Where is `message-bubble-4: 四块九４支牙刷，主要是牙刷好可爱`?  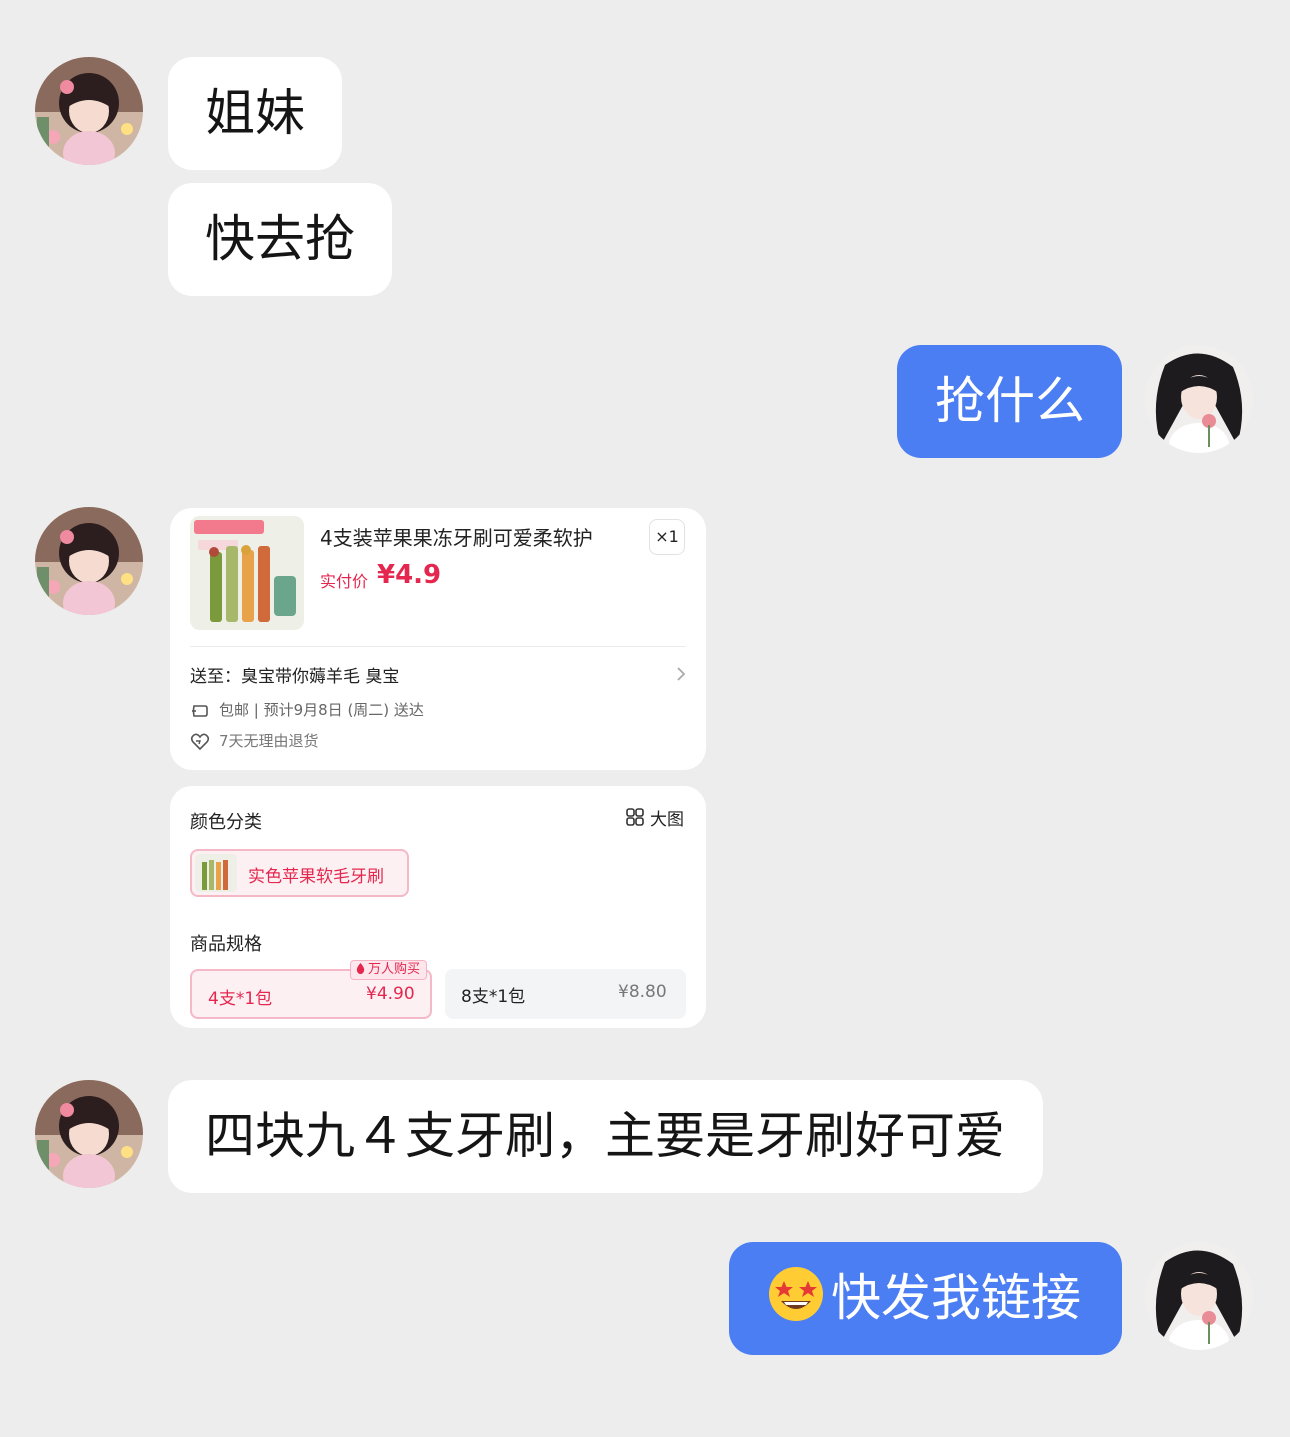
message-bubble-4: 四块九４支牙刷，主要是牙刷好可爱 is located at coordinates (605, 1136).